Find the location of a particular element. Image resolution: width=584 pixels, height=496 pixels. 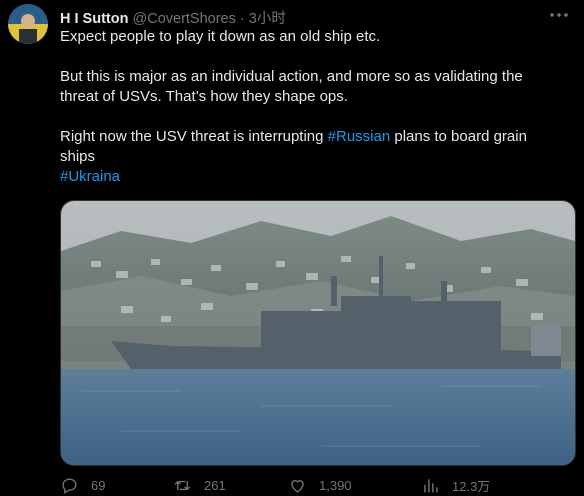

author-avatar is located at coordinates (28, 24).